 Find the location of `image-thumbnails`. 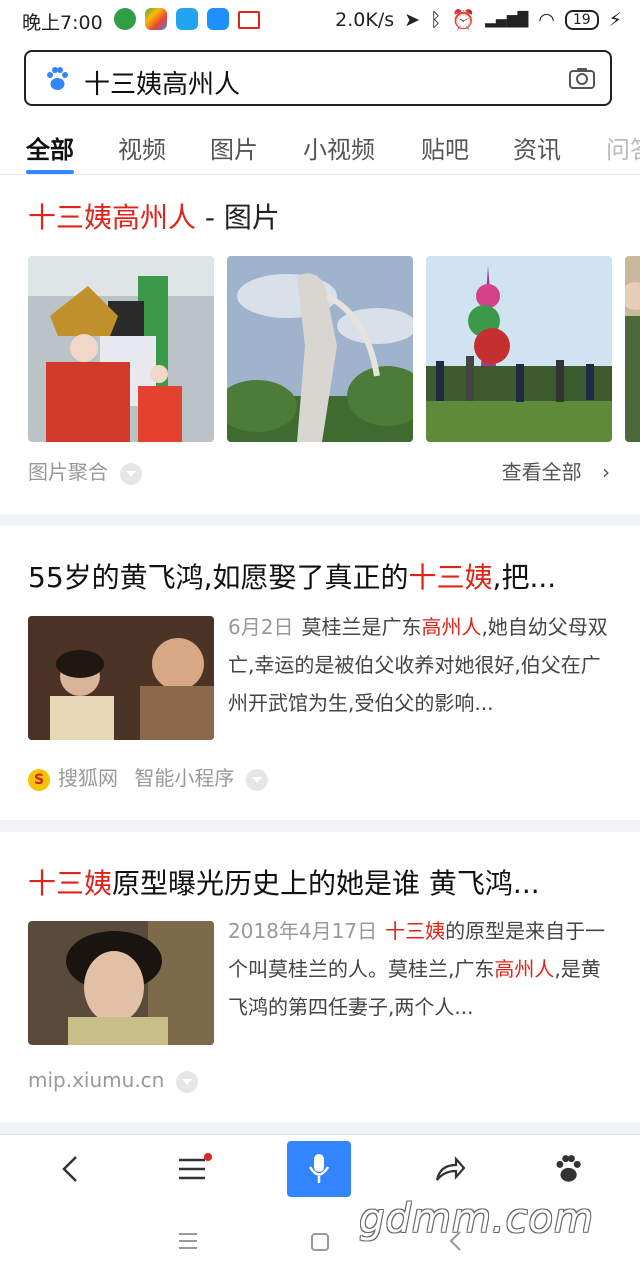

image-thumbnails is located at coordinates (334, 350).